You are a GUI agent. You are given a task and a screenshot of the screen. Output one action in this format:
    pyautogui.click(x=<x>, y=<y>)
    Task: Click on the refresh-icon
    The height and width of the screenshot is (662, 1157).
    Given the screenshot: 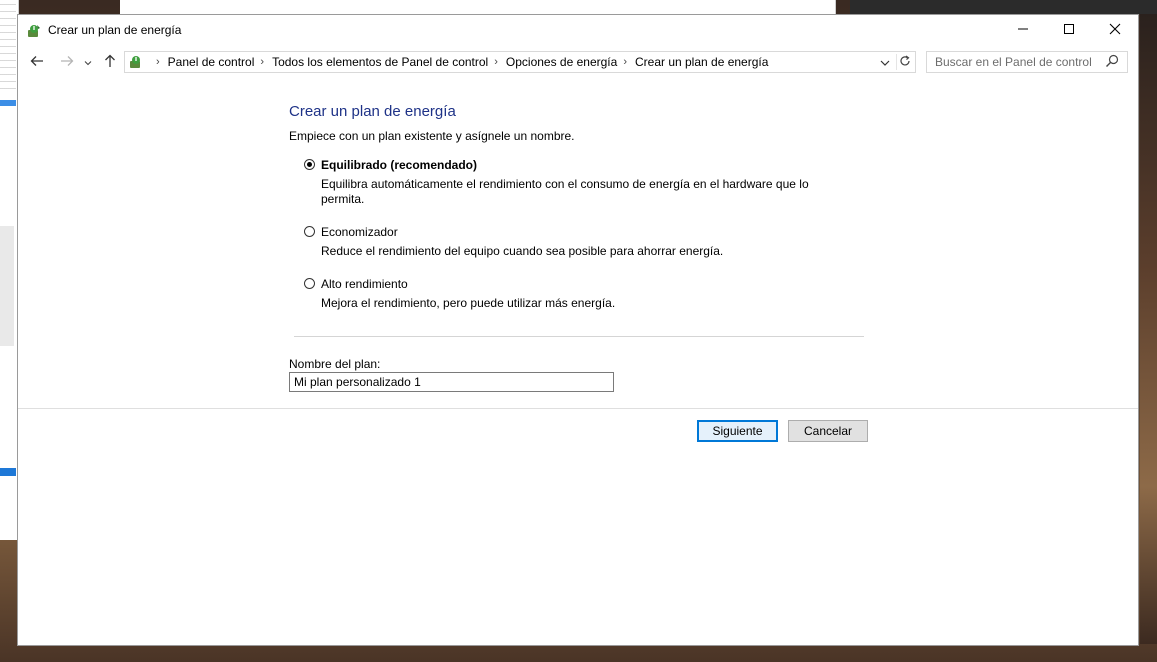 What is the action you would take?
    pyautogui.click(x=905, y=62)
    